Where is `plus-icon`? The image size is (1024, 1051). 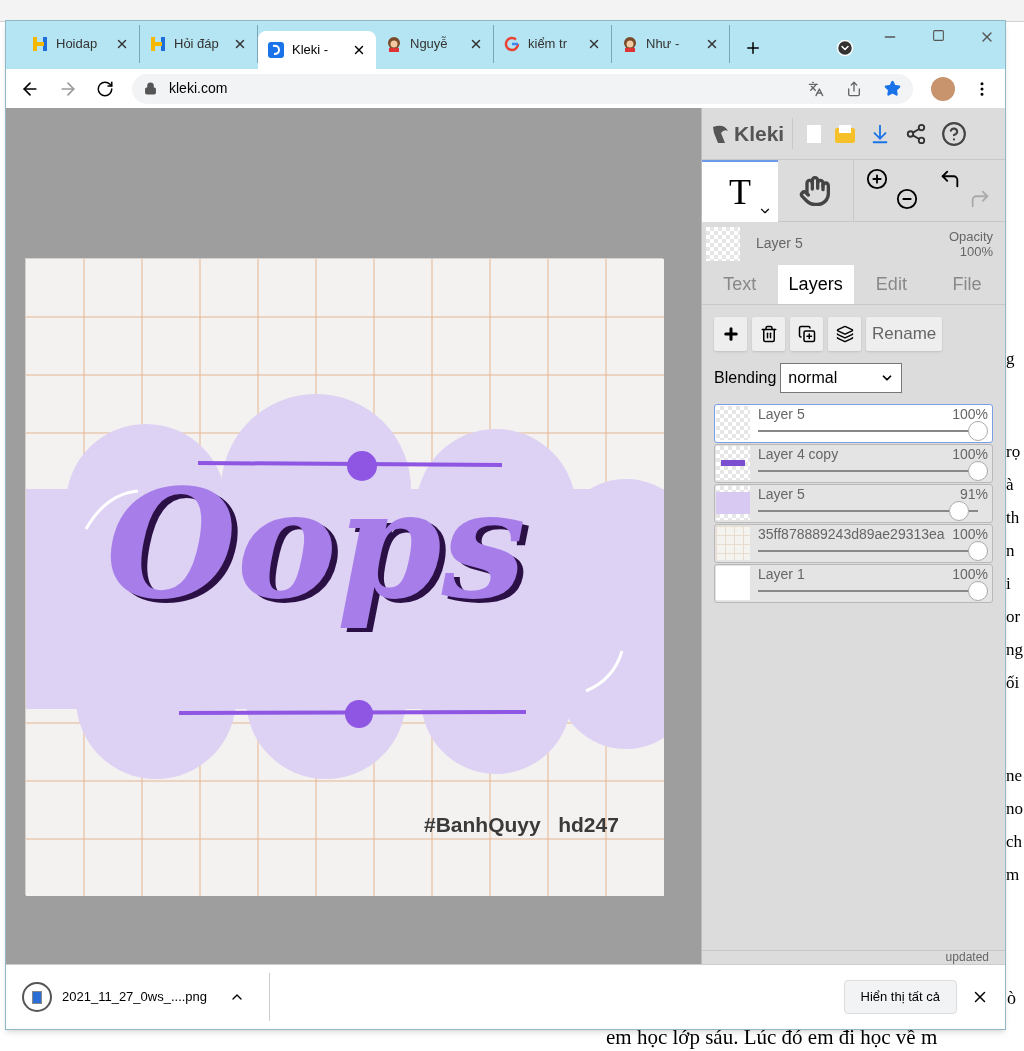
plus-icon is located at coordinates (730, 334).